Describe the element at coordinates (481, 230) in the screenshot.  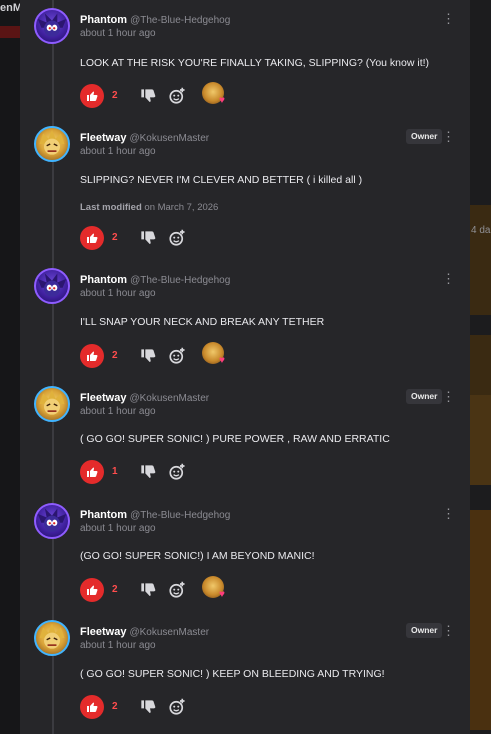
I see `background-text: 4 da` at that location.